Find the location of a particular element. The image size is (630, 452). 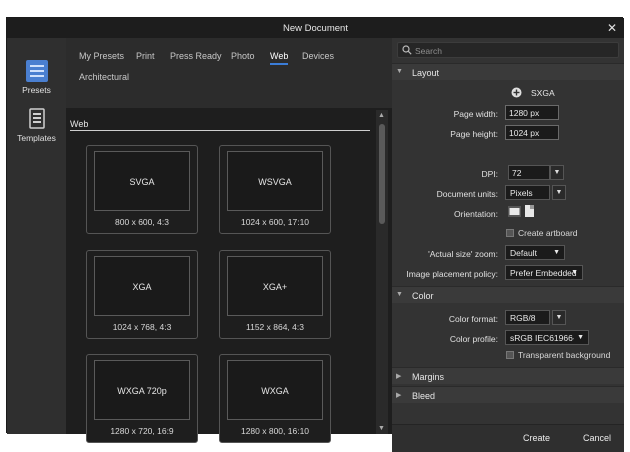

preset-card-wxga: WXGA 1280 x 800, 16:10 is located at coordinates (275, 398).